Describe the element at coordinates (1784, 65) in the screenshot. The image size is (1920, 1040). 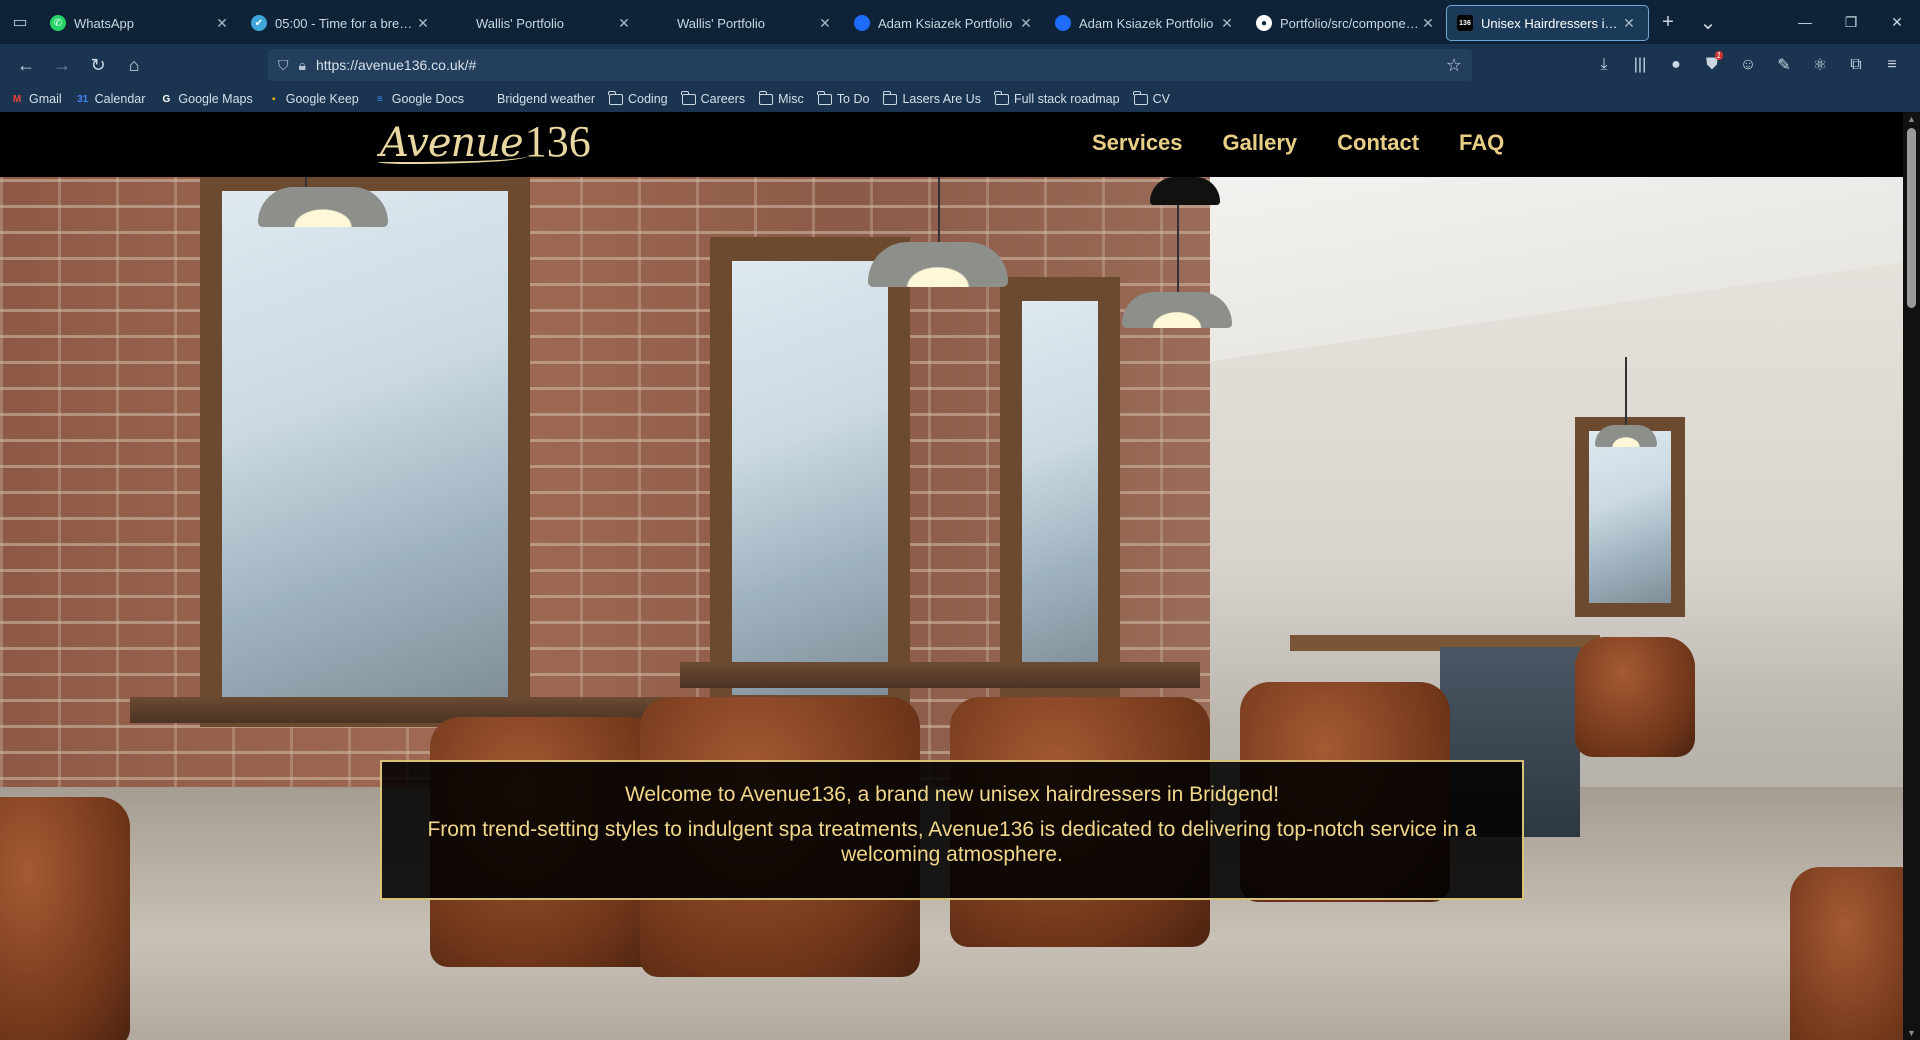
I see `pen-icon: ✎` at that location.